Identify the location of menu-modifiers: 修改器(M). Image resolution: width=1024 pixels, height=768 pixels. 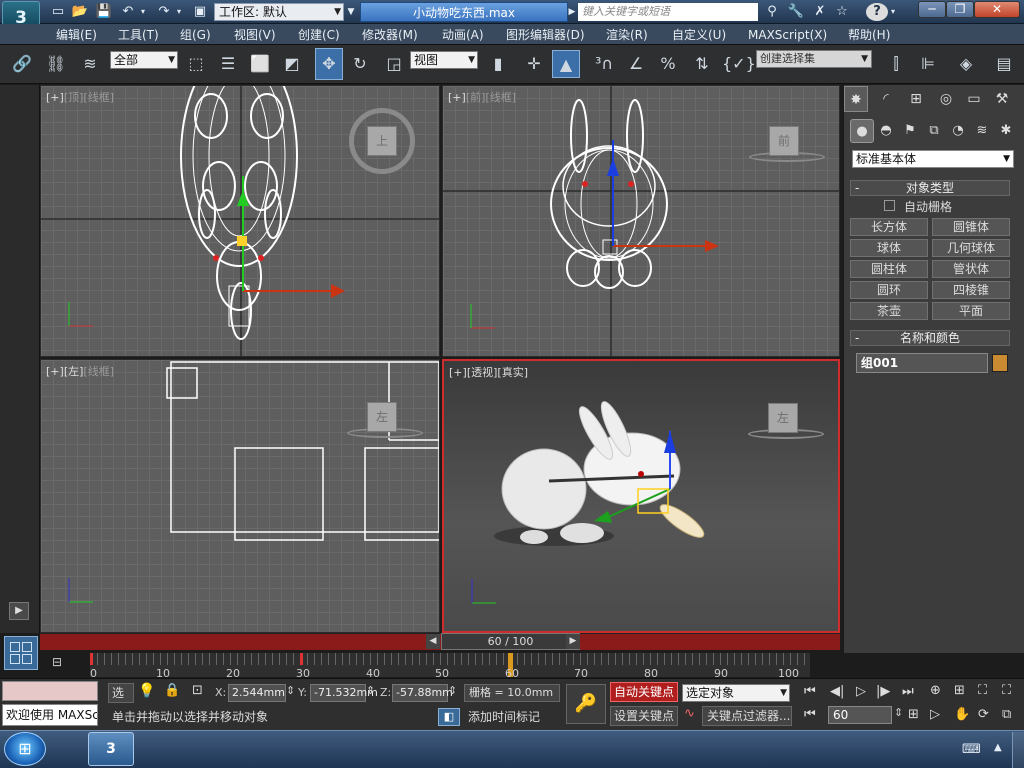
(390, 35).